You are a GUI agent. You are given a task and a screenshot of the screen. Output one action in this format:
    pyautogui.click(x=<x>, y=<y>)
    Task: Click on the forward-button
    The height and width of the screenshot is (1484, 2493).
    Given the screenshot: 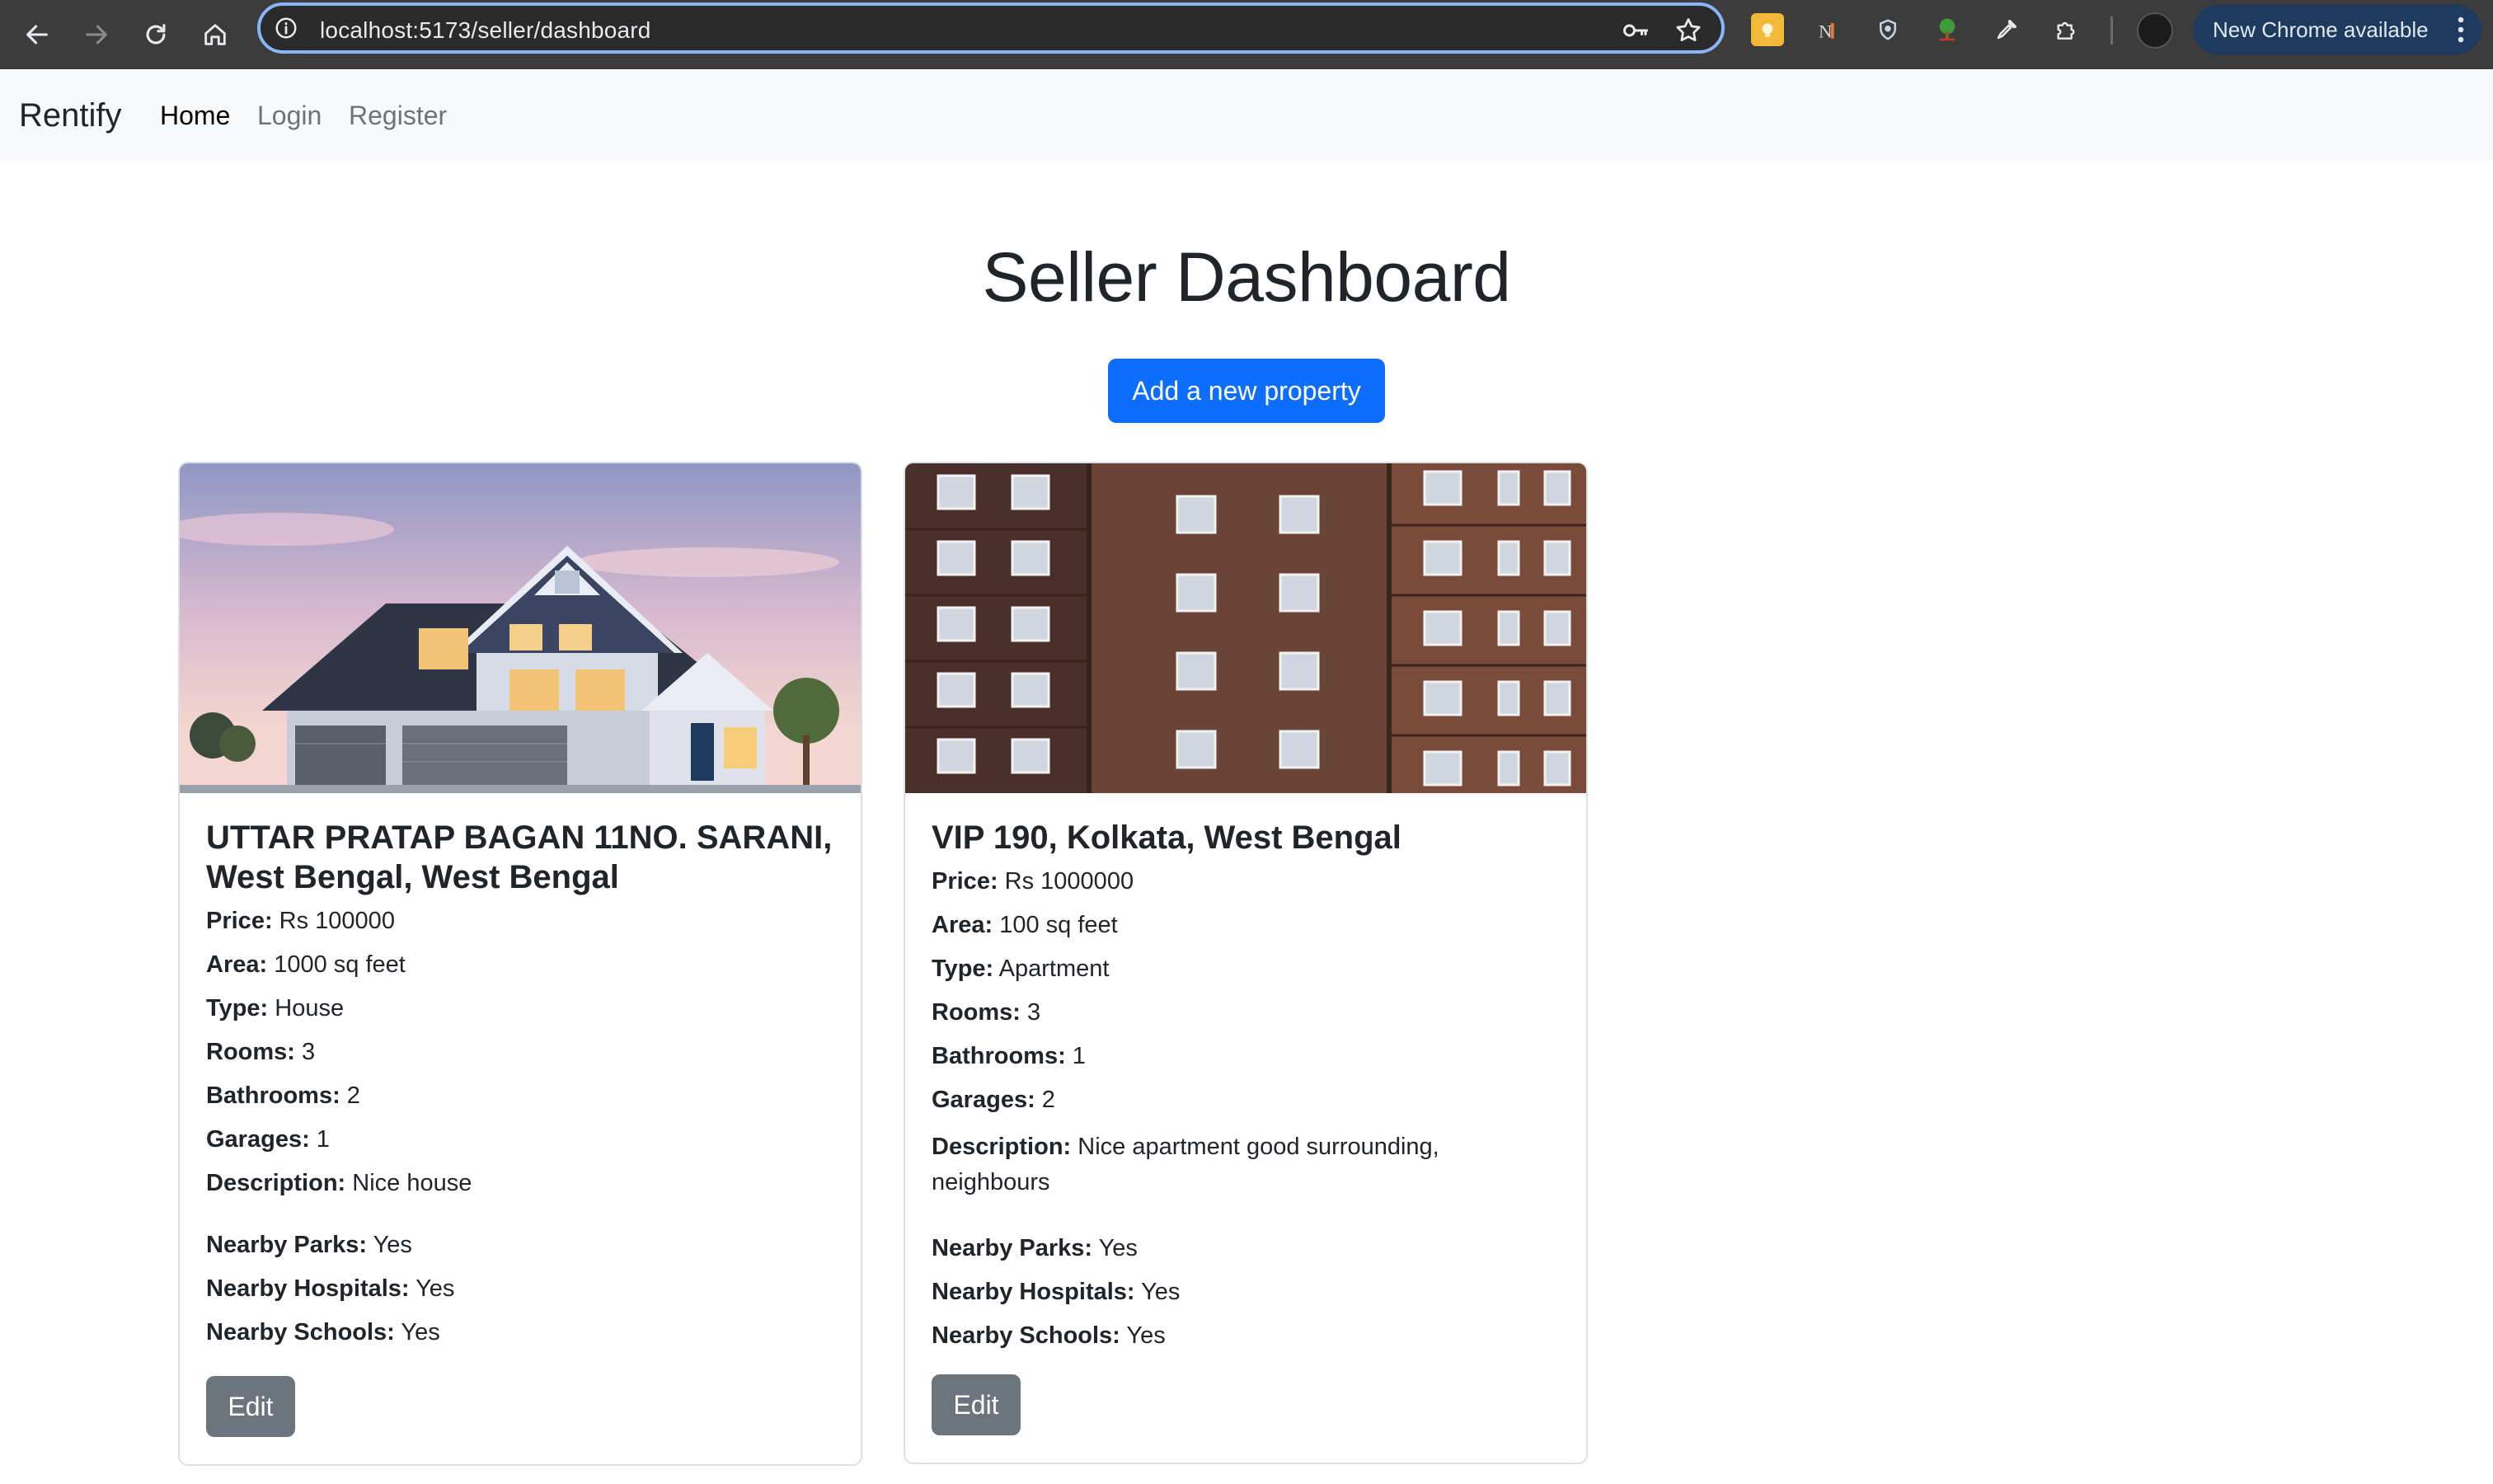 What is the action you would take?
    pyautogui.click(x=96, y=34)
    